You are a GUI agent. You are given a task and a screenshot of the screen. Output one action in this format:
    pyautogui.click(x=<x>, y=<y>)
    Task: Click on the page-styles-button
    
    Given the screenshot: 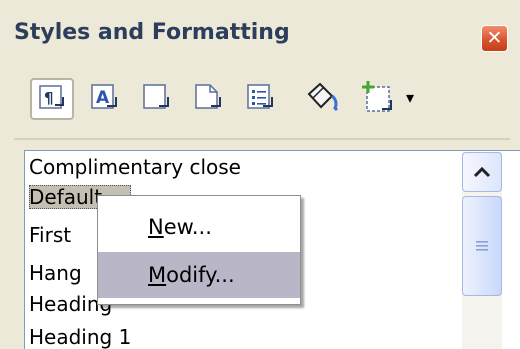 What is the action you would take?
    pyautogui.click(x=208, y=99)
    